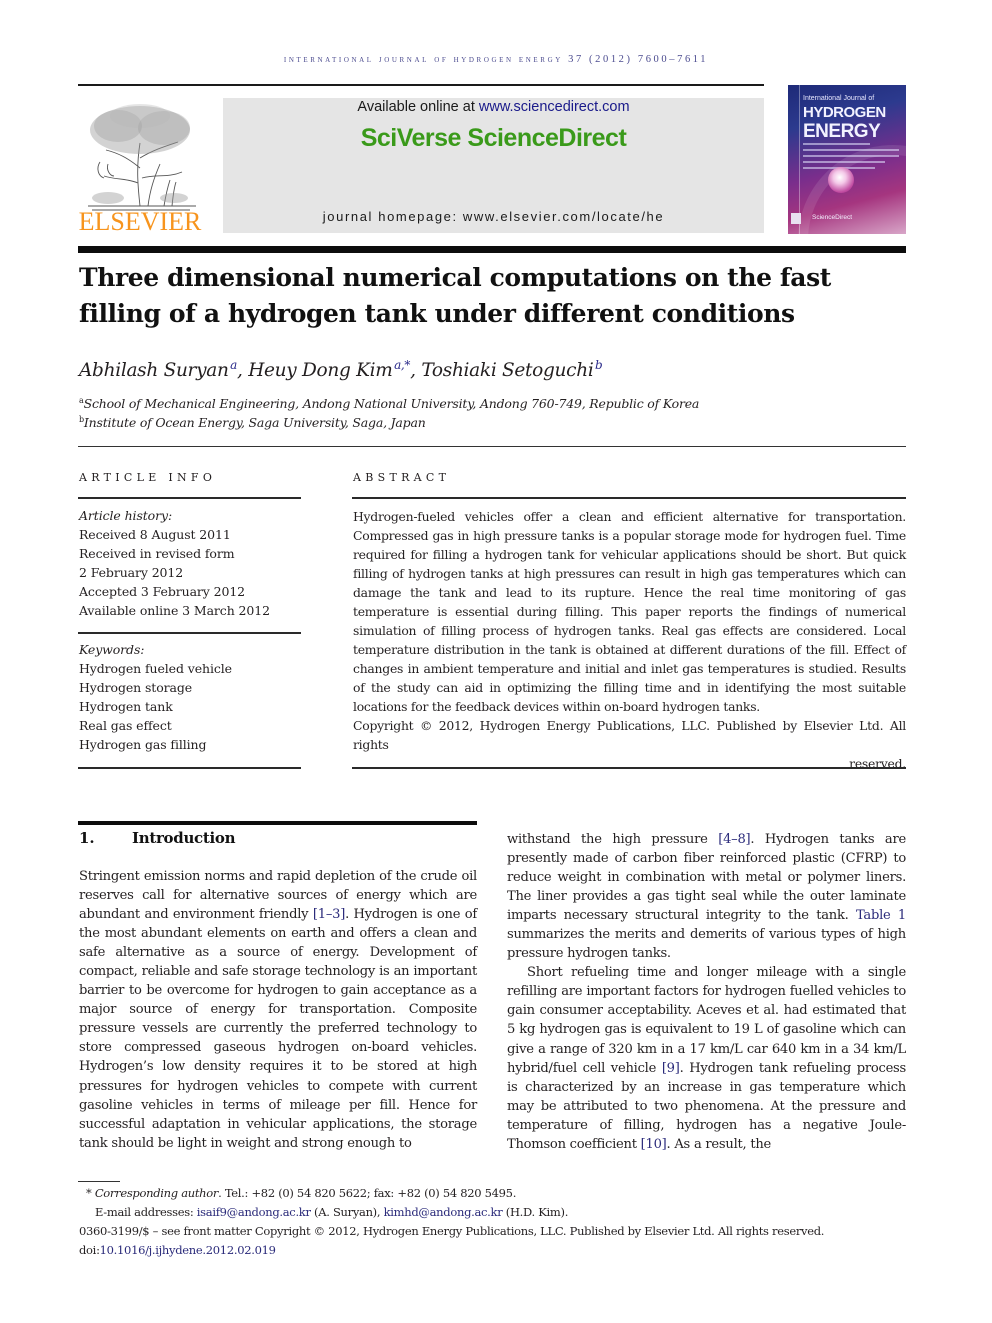  Describe the element at coordinates (734, 839) in the screenshot. I see `citation-link: [4–8]` at that location.